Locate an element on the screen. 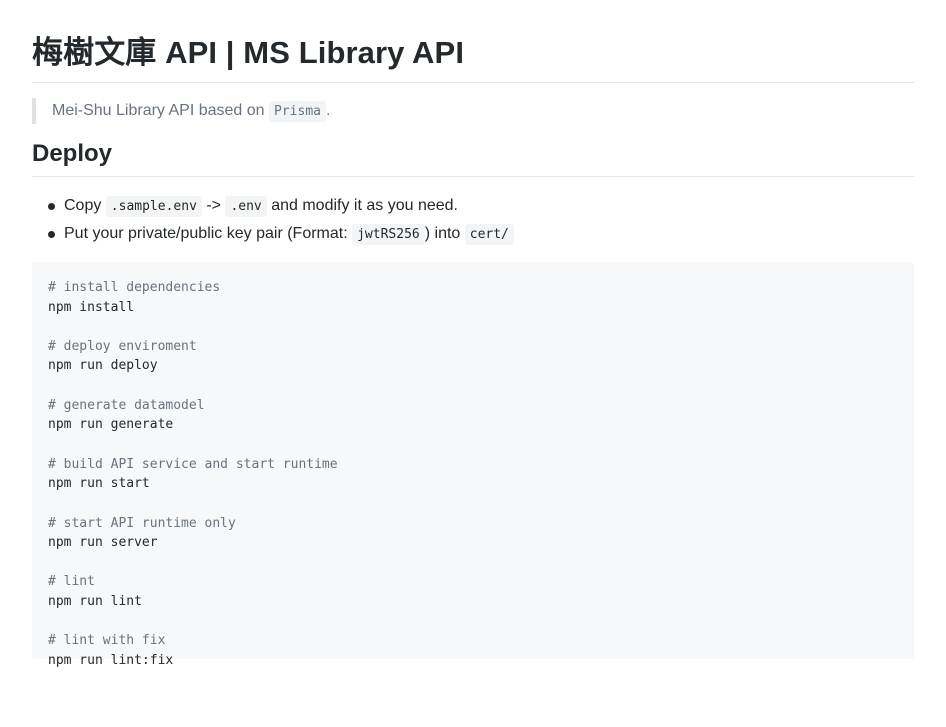 The width and height of the screenshot is (946, 727). cert-dir-code: cert/ is located at coordinates (489, 234).